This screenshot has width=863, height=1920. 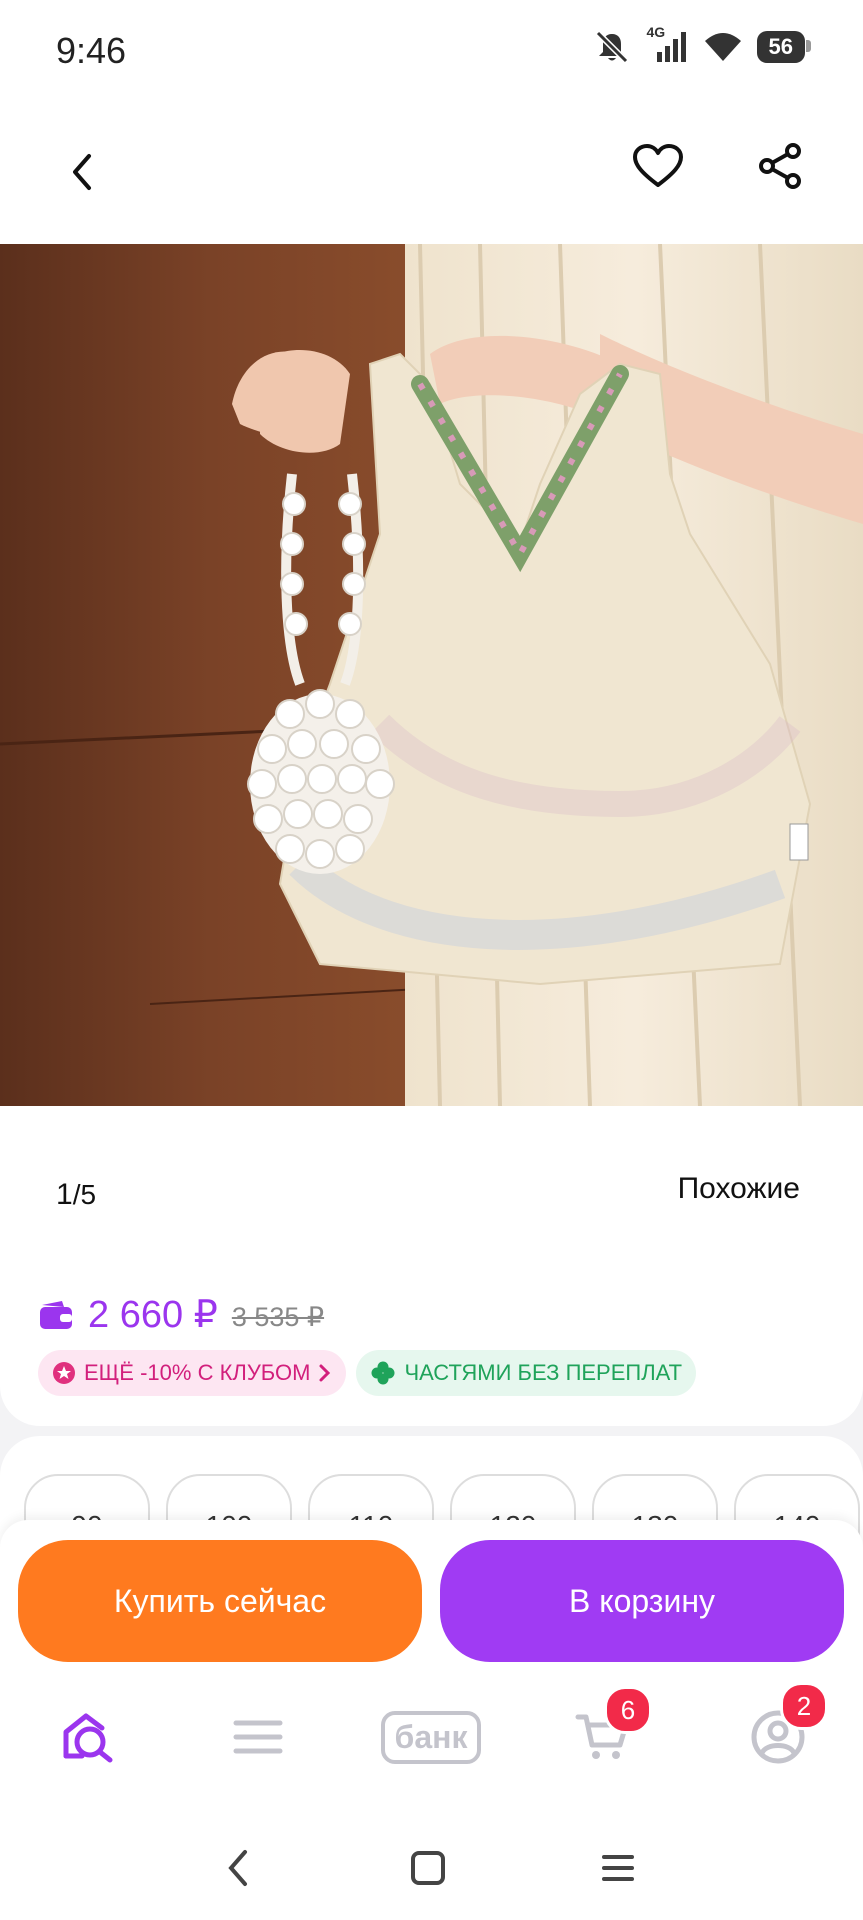 I want to click on menu-icon, so click(x=258, y=1737).